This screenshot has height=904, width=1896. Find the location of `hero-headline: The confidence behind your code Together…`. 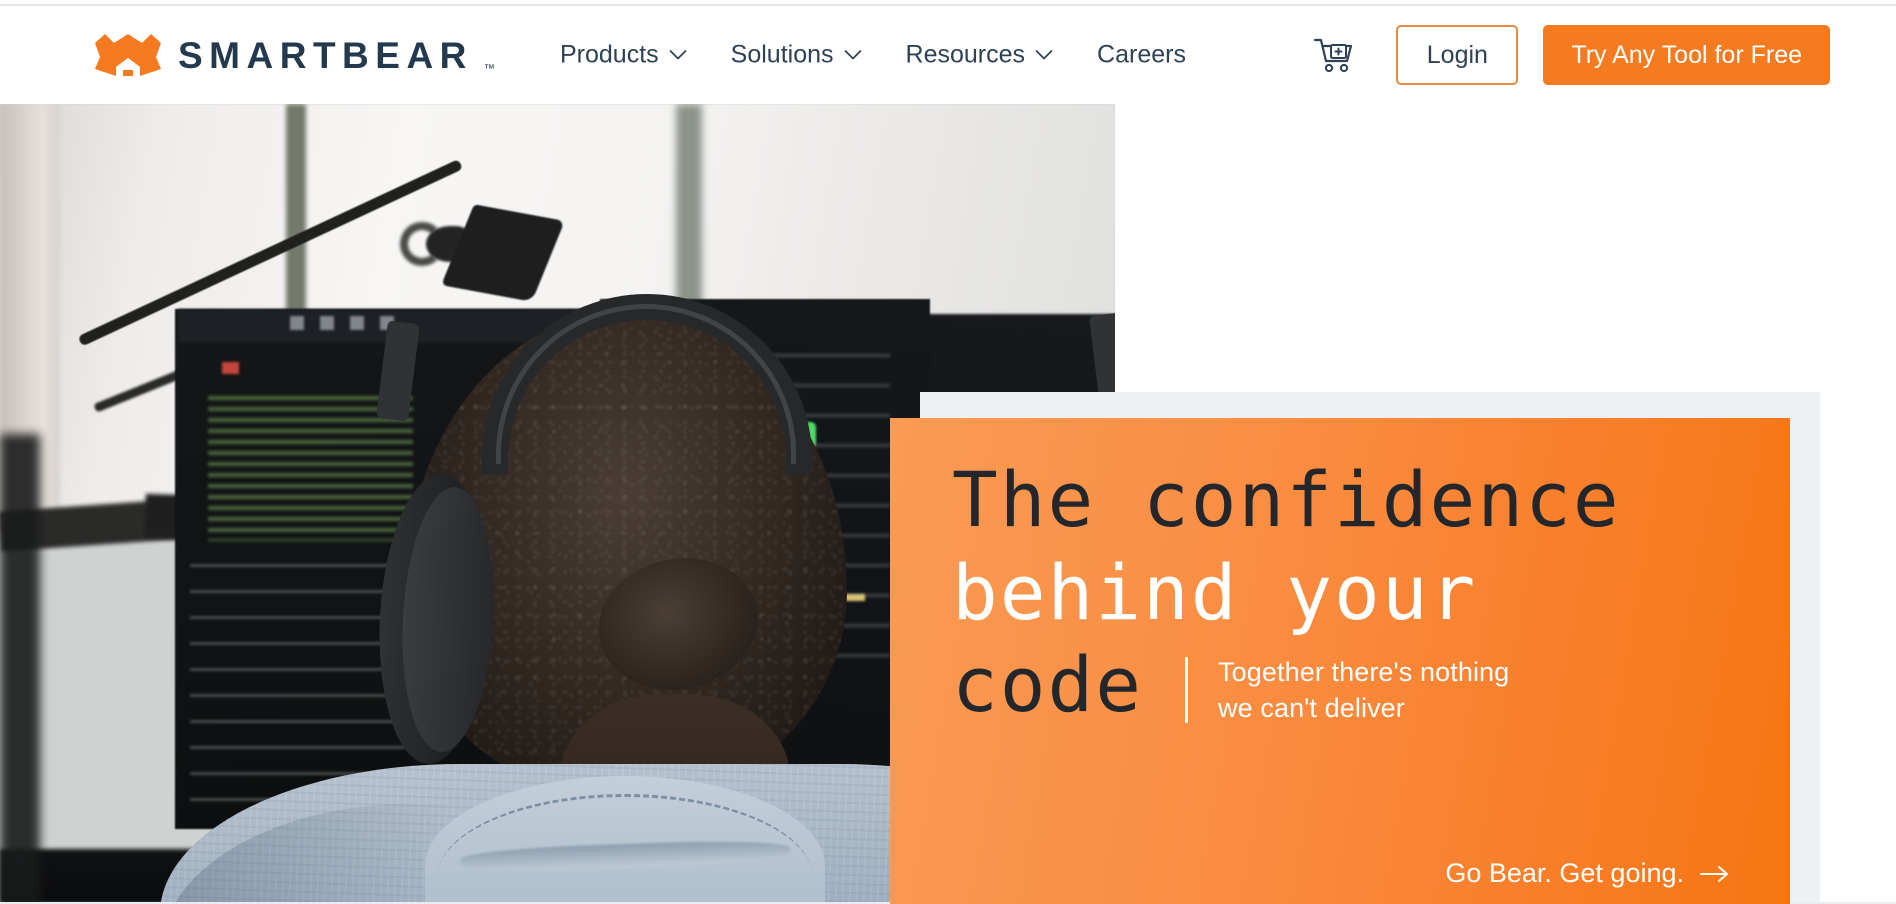

hero-headline: The confidence behind your code Together… is located at coordinates (1286, 593).